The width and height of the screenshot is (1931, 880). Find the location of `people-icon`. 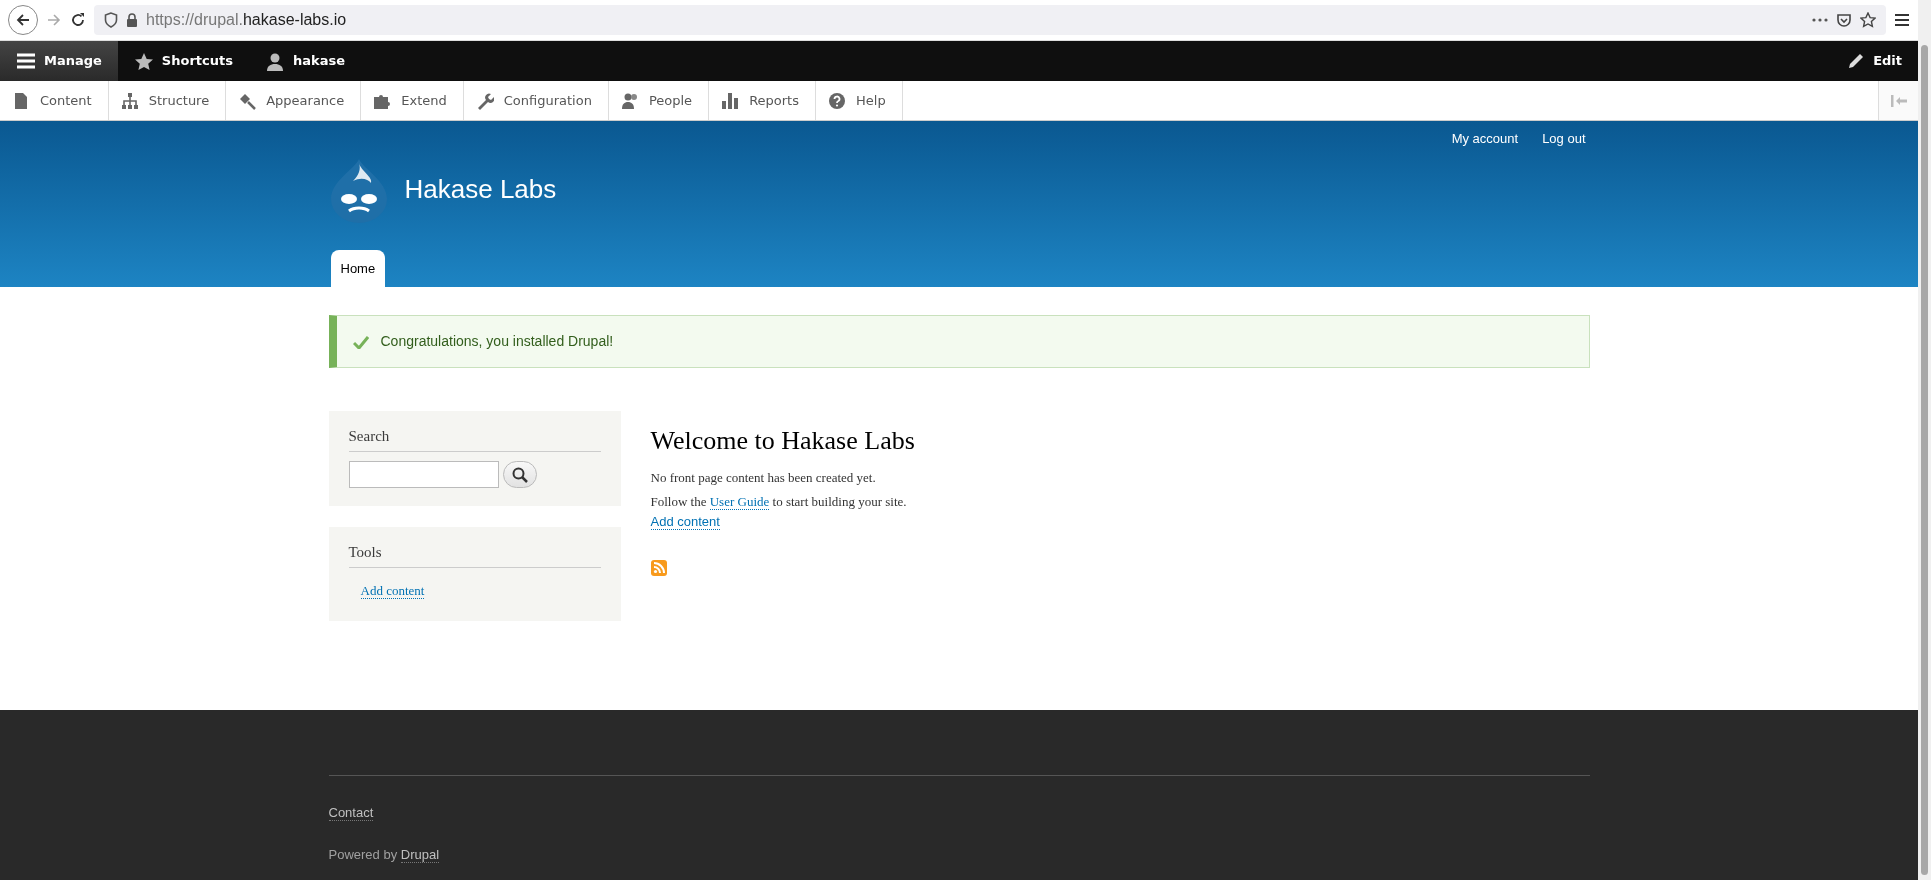

people-icon is located at coordinates (629, 100).